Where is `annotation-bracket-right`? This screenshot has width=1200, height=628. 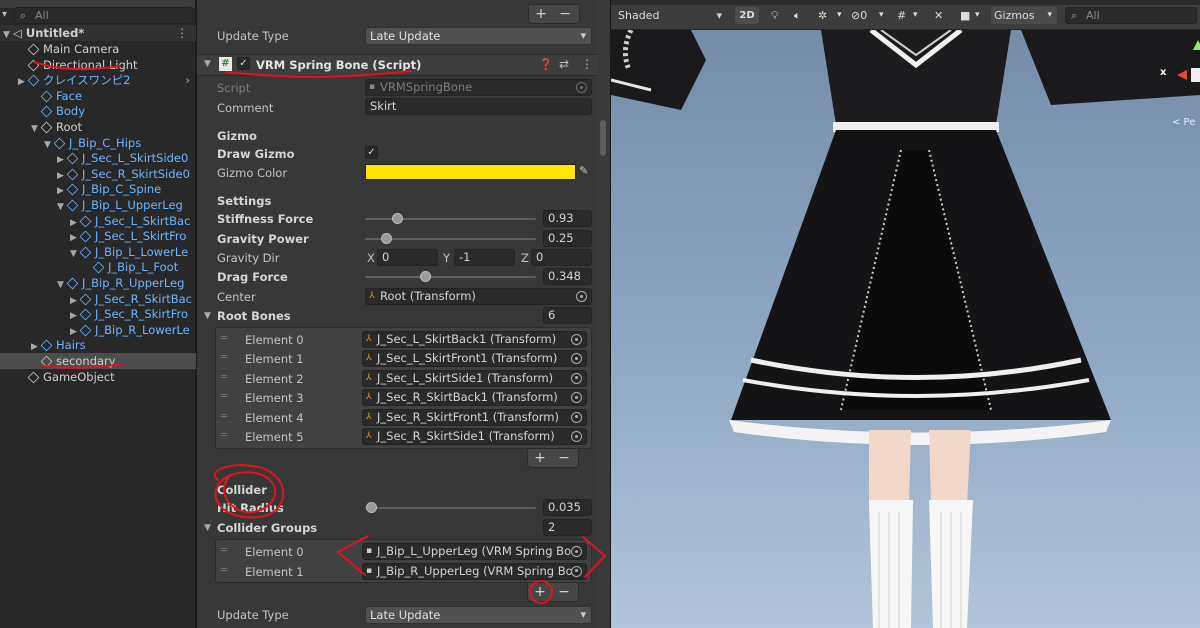 annotation-bracket-right is located at coordinates (594, 557).